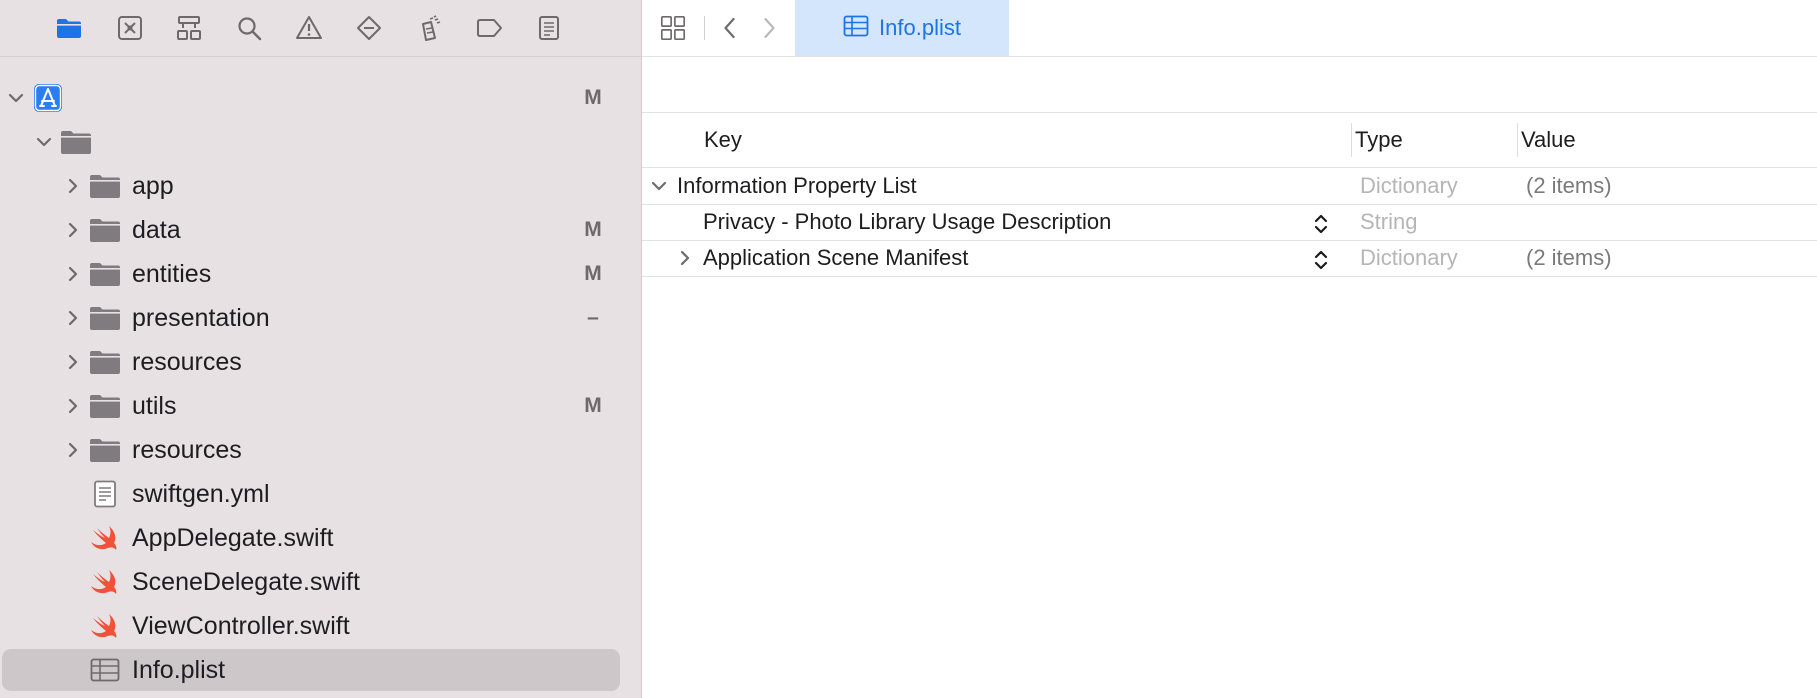 Image resolution: width=1817 pixels, height=698 pixels. I want to click on column-key: Key, so click(723, 140).